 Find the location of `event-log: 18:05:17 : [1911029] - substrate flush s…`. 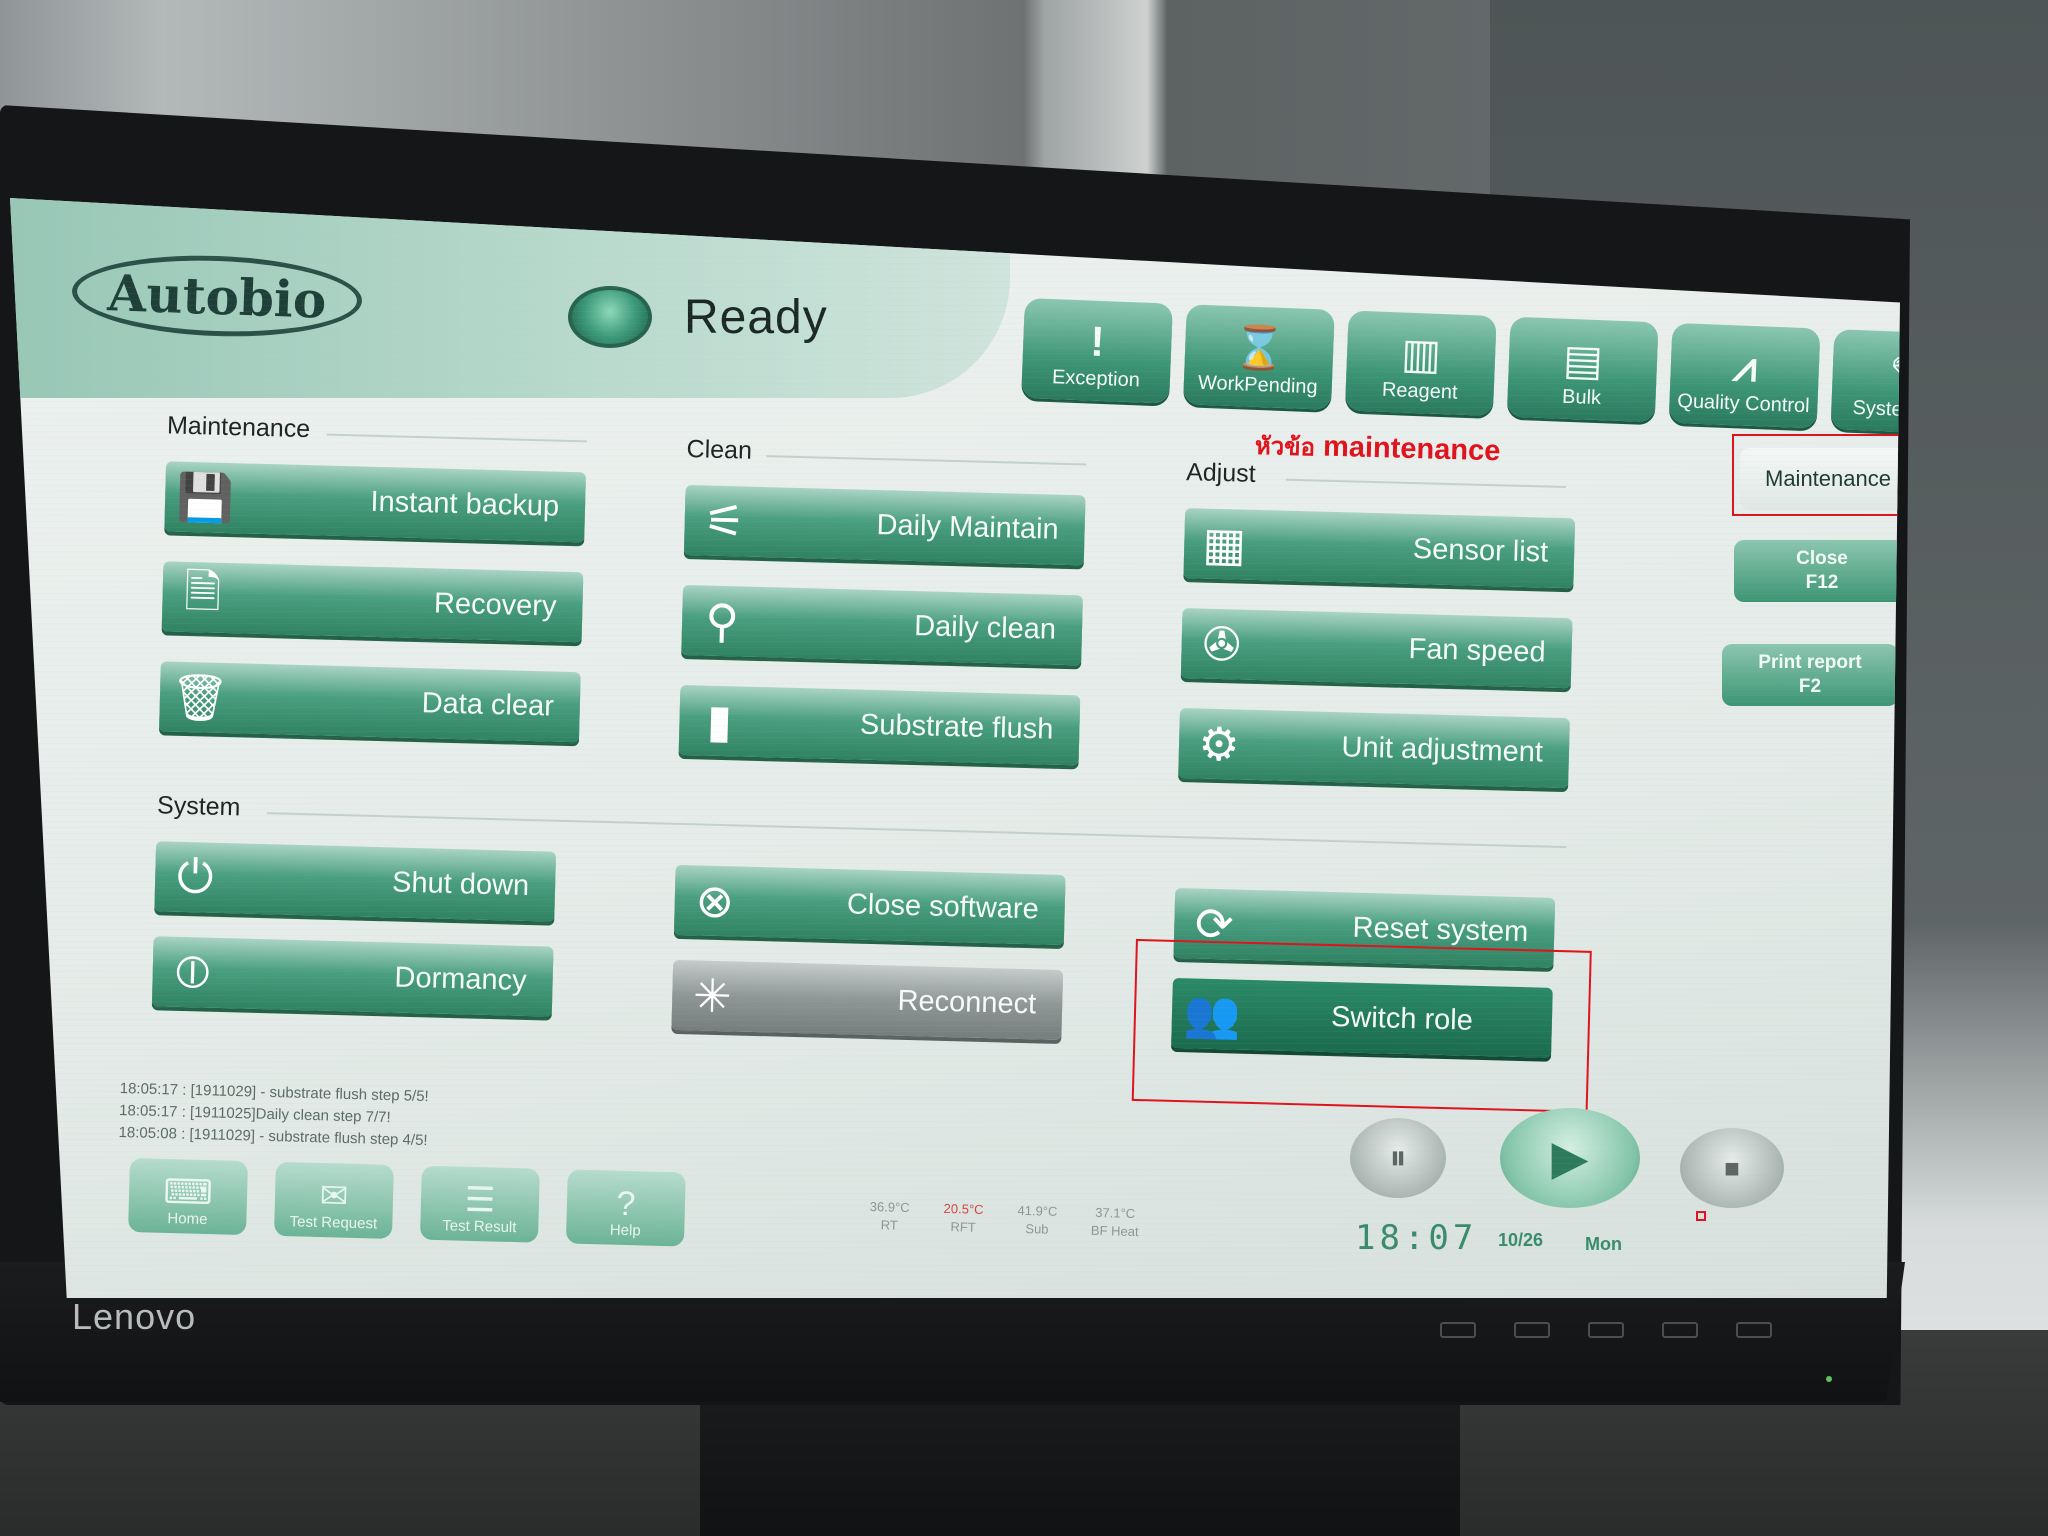

event-log: 18:05:17 : [1911029] - substrate flush s… is located at coordinates (379, 1120).